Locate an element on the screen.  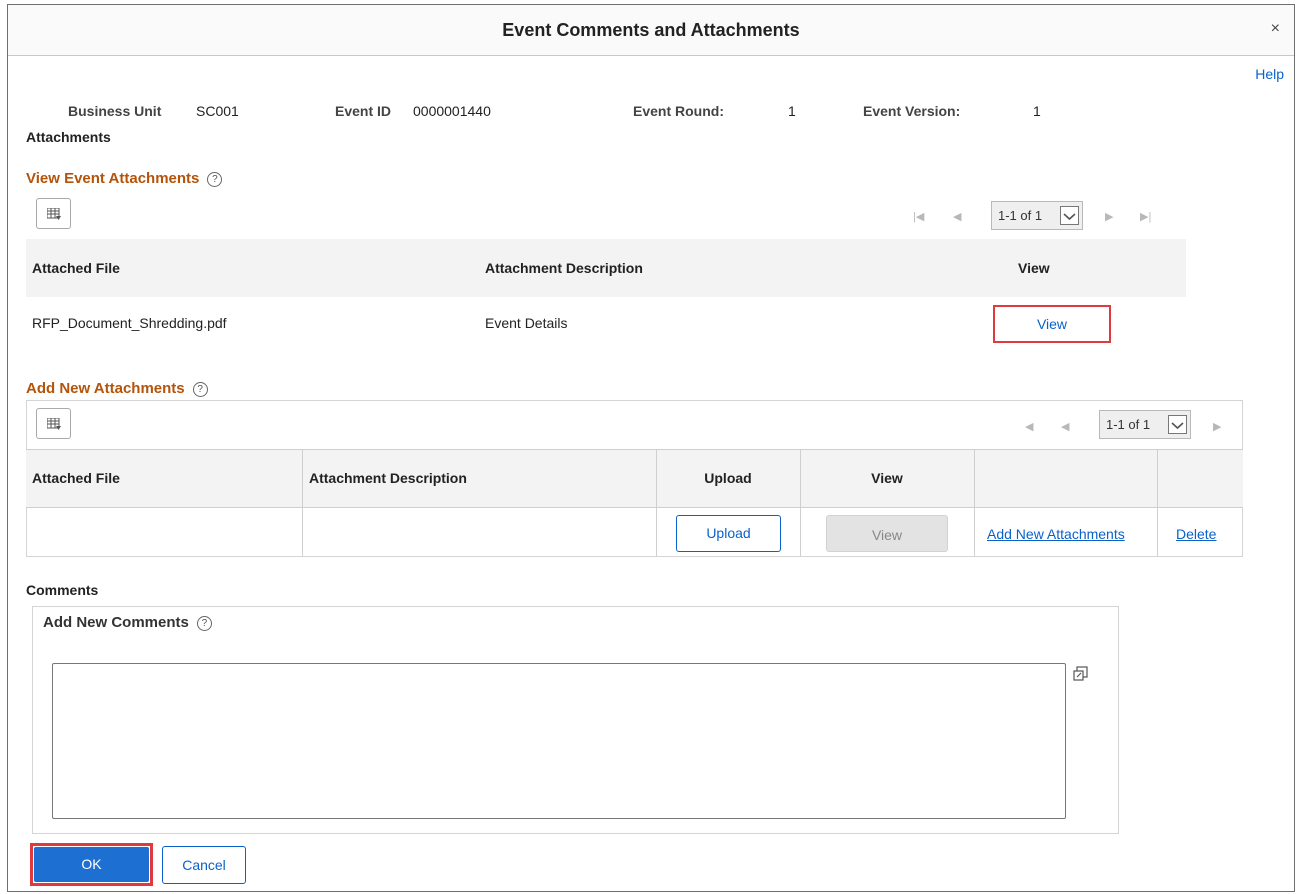
view-link: View is located at coordinates (1052, 324).